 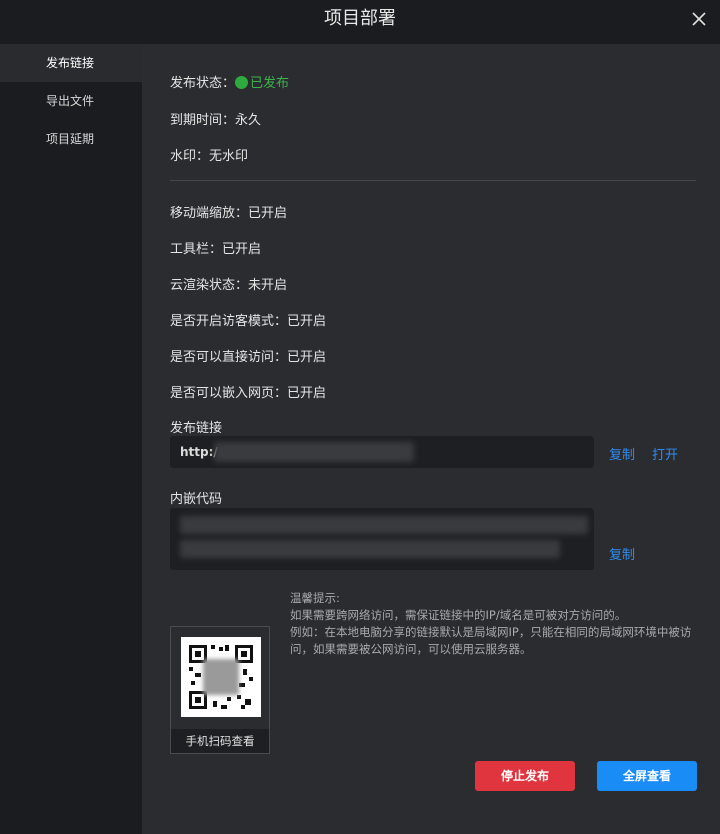 What do you see at coordinates (203, 83) in the screenshot?
I see `publish-status-label: 发布状态：` at bounding box center [203, 83].